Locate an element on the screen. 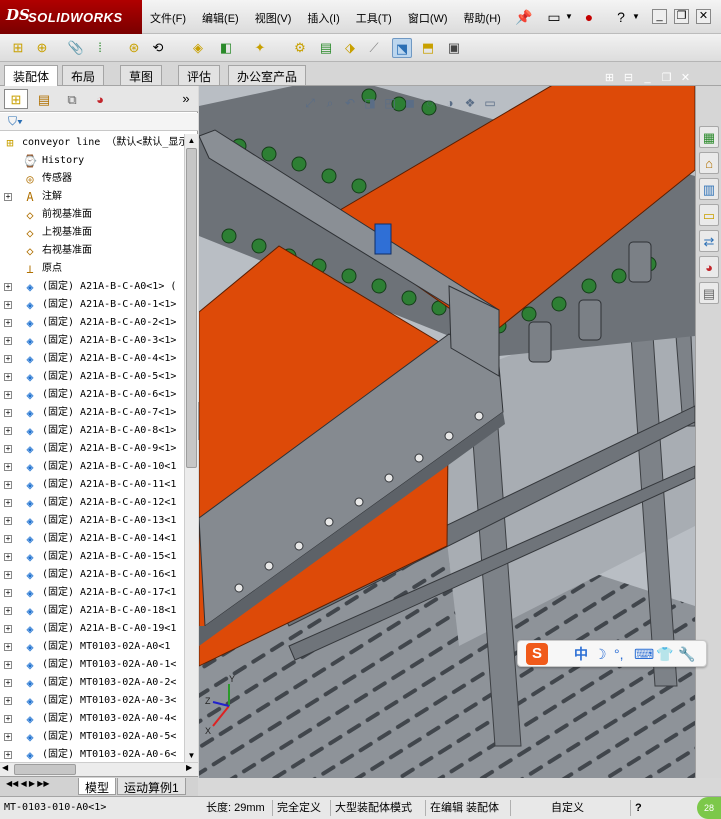  chevron-down-icon: ▼ is located at coordinates (569, 17).